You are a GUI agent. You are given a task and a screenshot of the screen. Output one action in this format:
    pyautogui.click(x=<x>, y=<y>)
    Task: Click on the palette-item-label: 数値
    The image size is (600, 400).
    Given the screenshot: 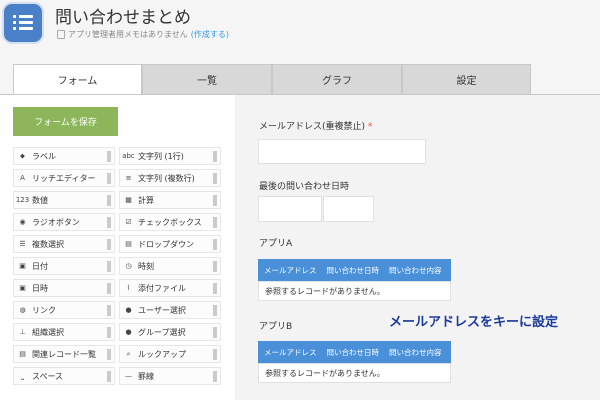 What is the action you would take?
    pyautogui.click(x=40, y=200)
    